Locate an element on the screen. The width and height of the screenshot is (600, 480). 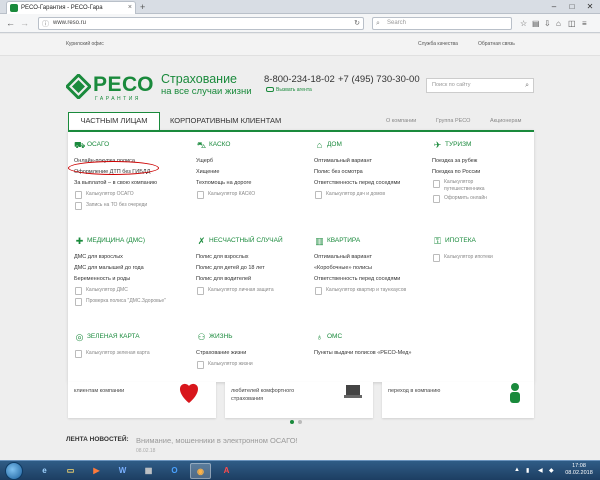
tab-private: ЧАСТНЫМ ЛИЦАМ is located at coordinates (114, 121).